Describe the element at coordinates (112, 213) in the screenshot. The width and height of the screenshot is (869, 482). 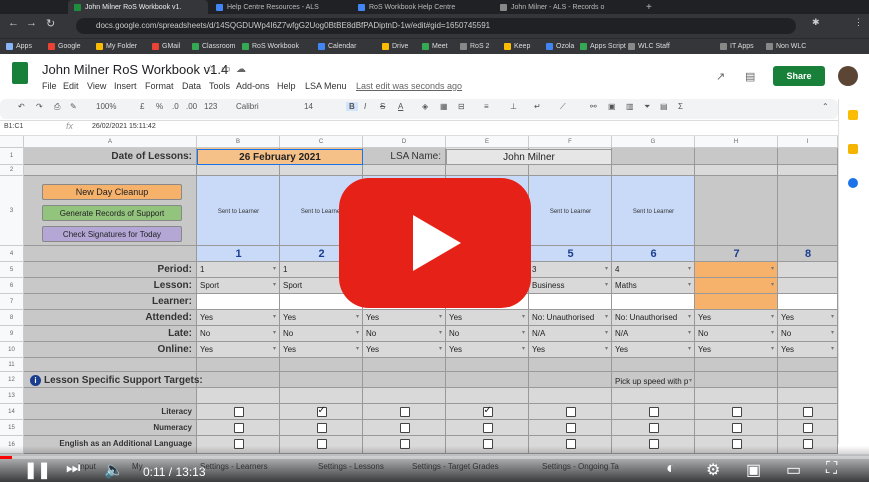
I see `generate-records-button: Generate Records of Support` at that location.